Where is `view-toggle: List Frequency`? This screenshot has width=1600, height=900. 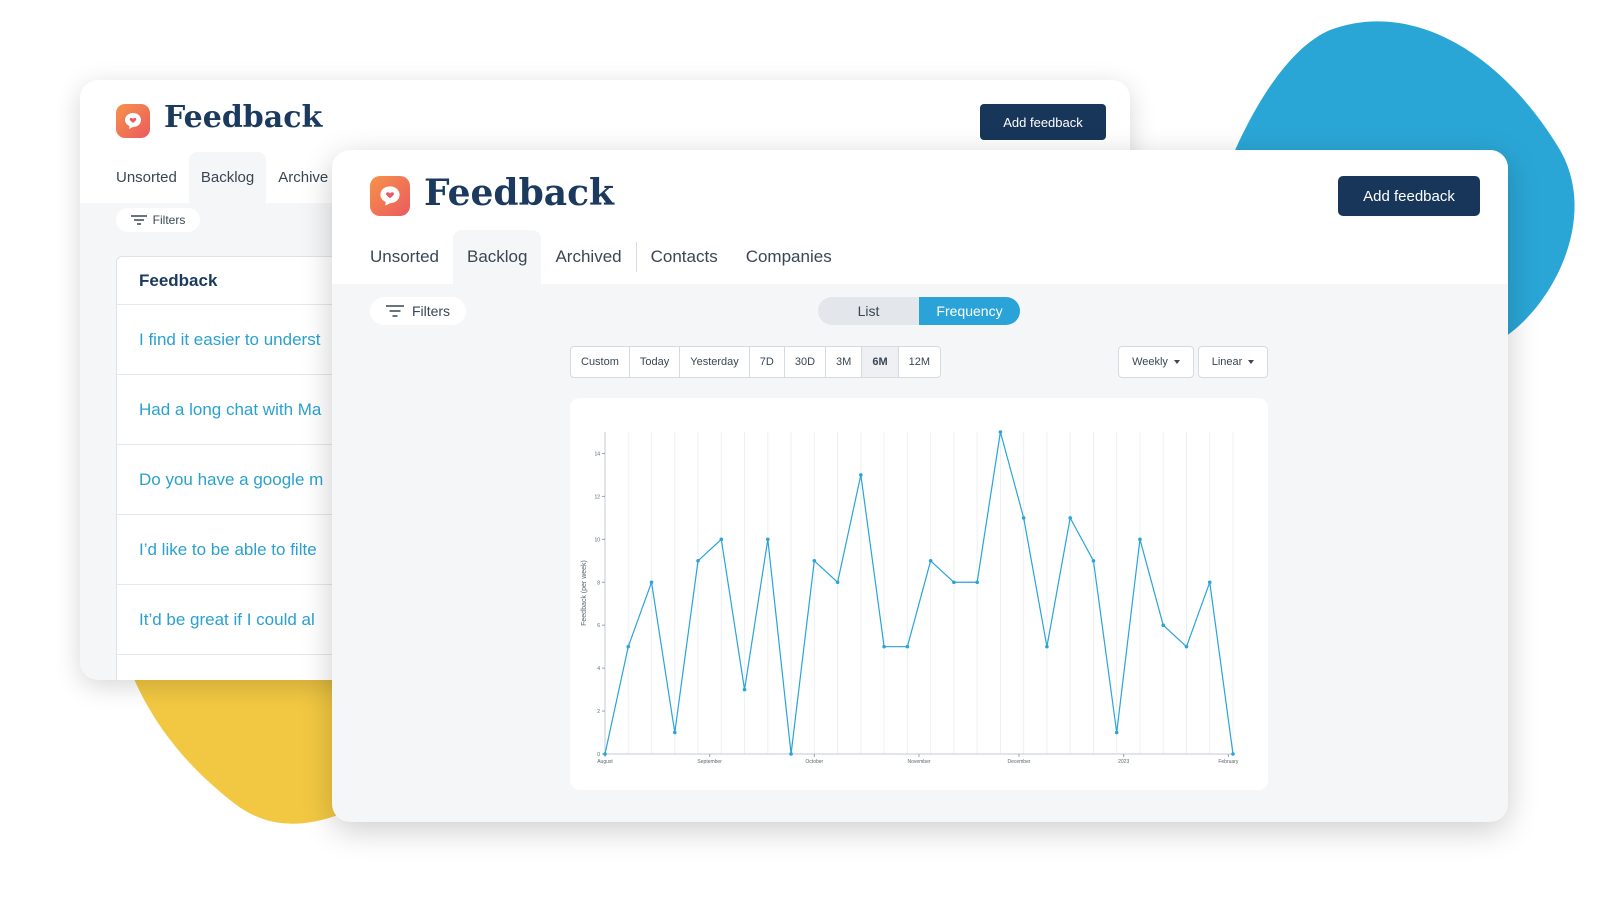
view-toggle: List Frequency is located at coordinates (919, 311).